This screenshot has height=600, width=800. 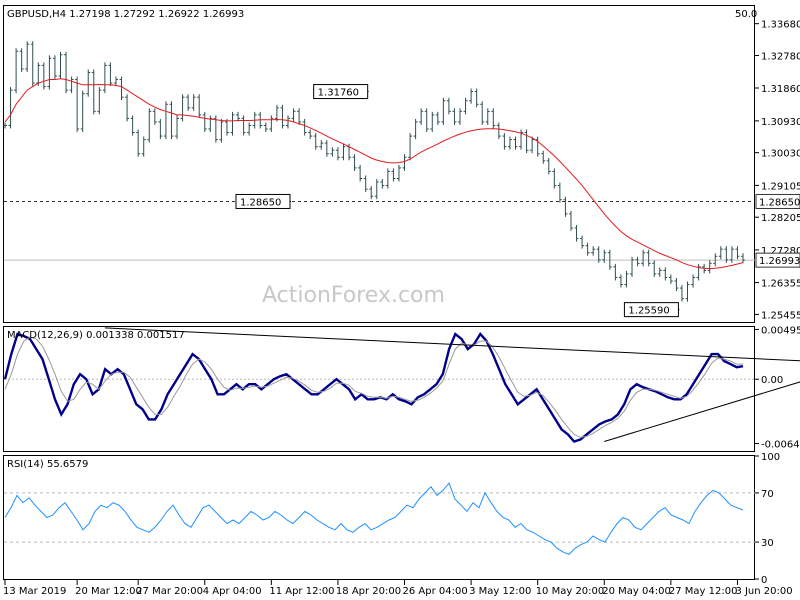 I want to click on x-tick-label: 4 Apr 04:00, so click(x=232, y=591).